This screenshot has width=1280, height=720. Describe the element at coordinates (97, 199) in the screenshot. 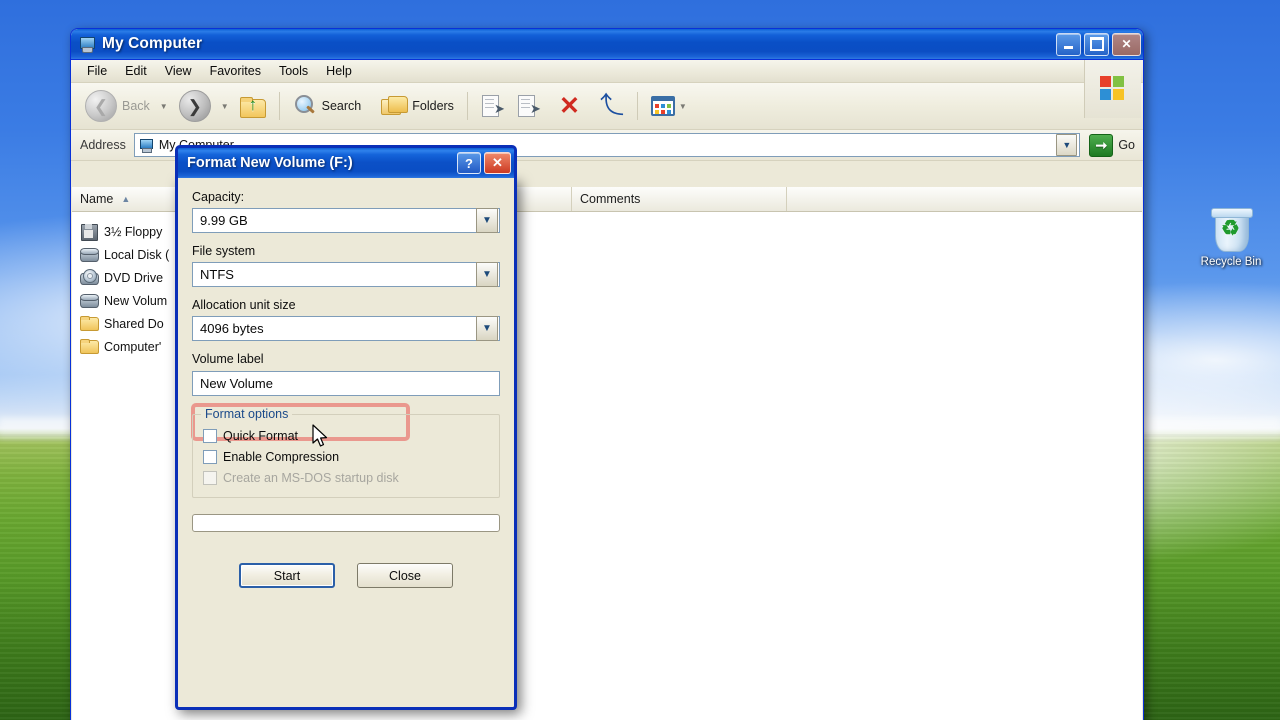

I see `column-header-name-label: Name` at that location.